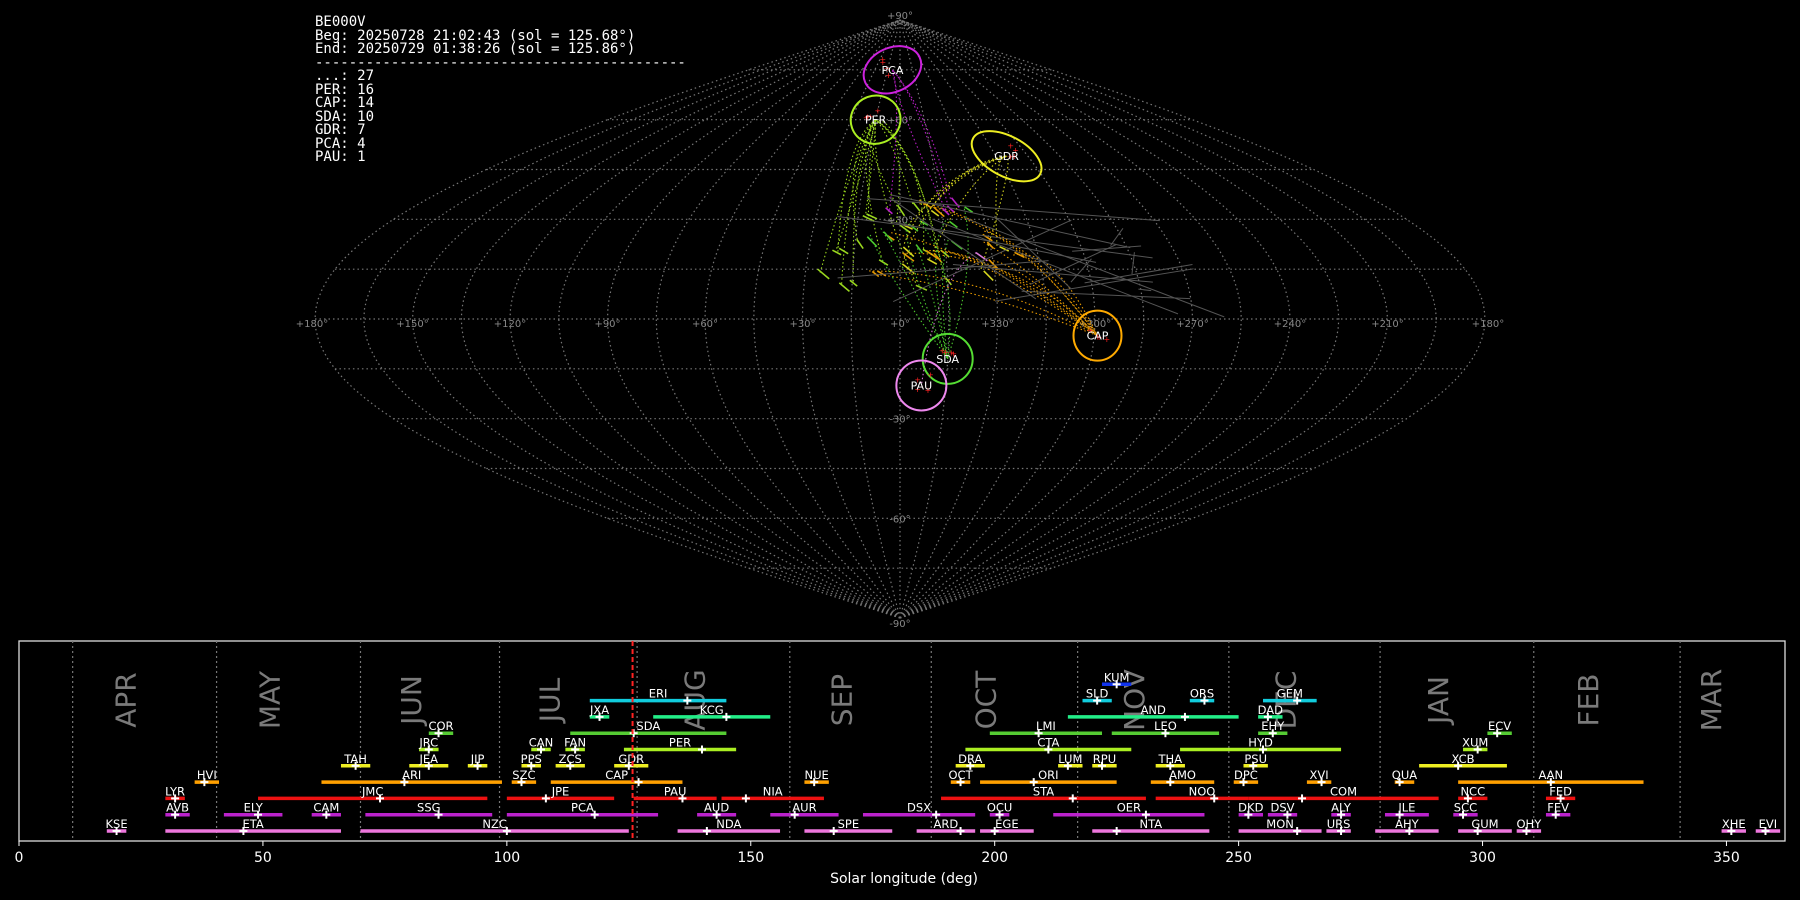 This screenshot has height=900, width=1800. I want to click on x-tick-label: 350, so click(1726, 858).